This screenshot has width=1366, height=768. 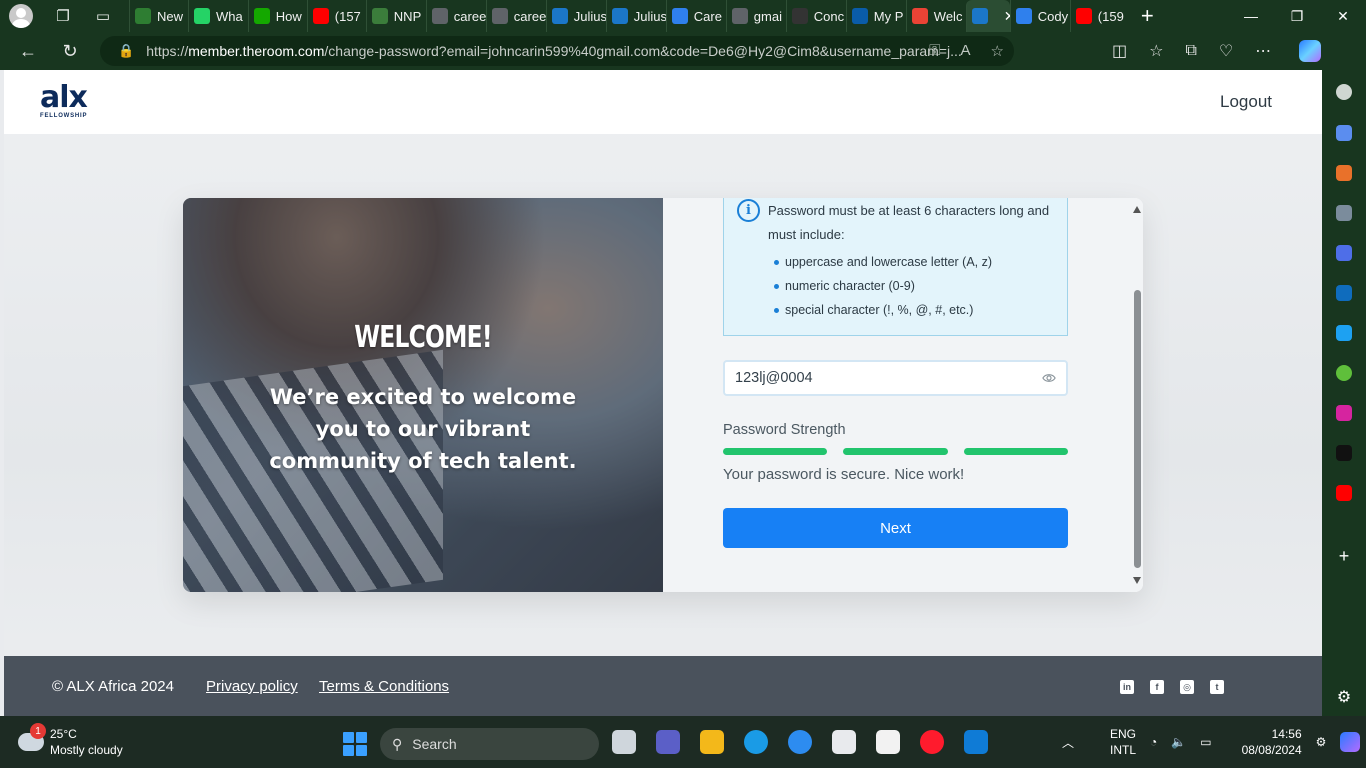 I want to click on scrollbar-thumb, so click(x=1137, y=429).